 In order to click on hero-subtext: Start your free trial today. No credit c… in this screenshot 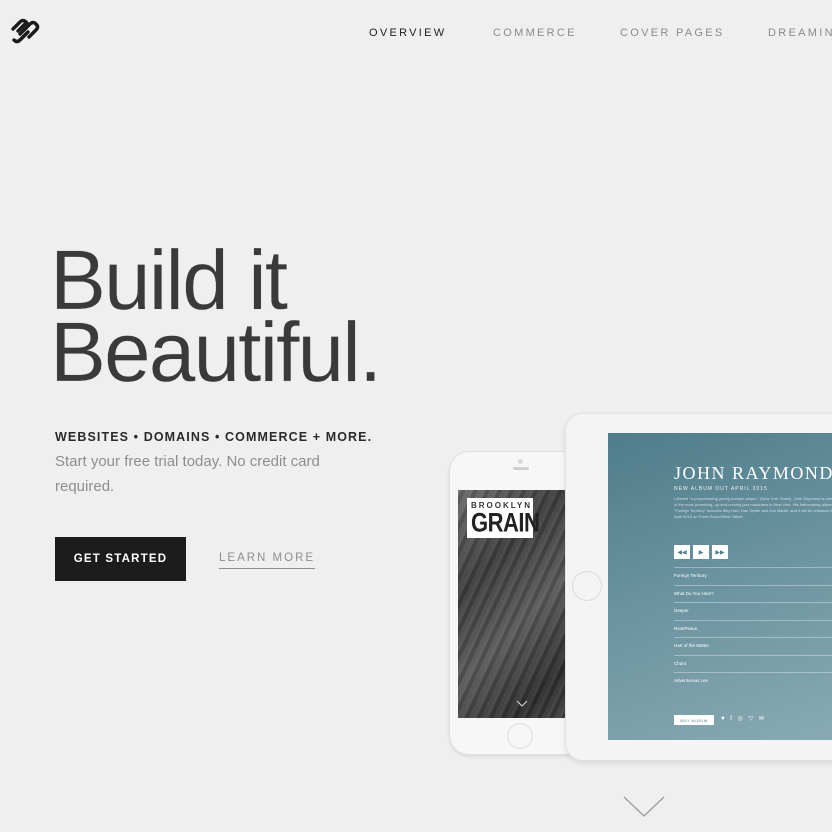, I will do `click(187, 474)`.